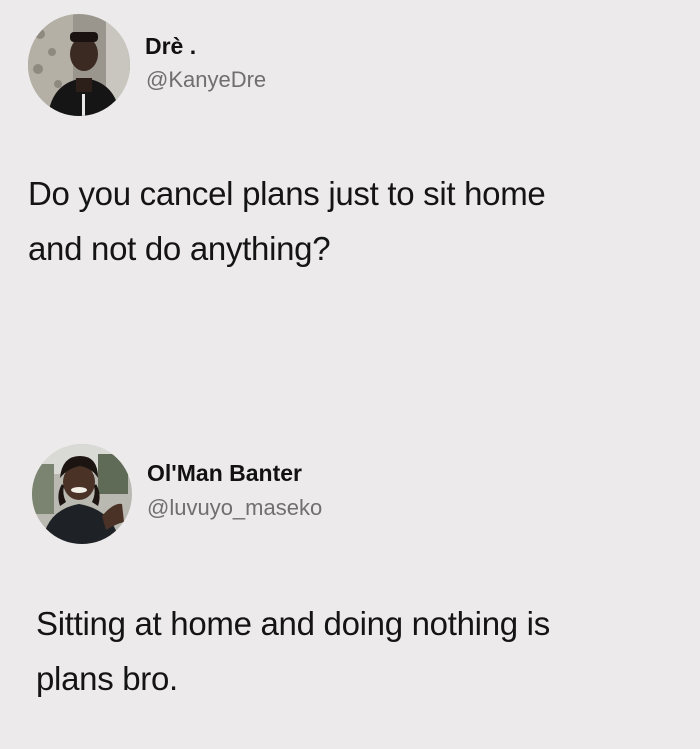  I want to click on post-text-line: Do you cancel plans just to sit home, so click(287, 193).